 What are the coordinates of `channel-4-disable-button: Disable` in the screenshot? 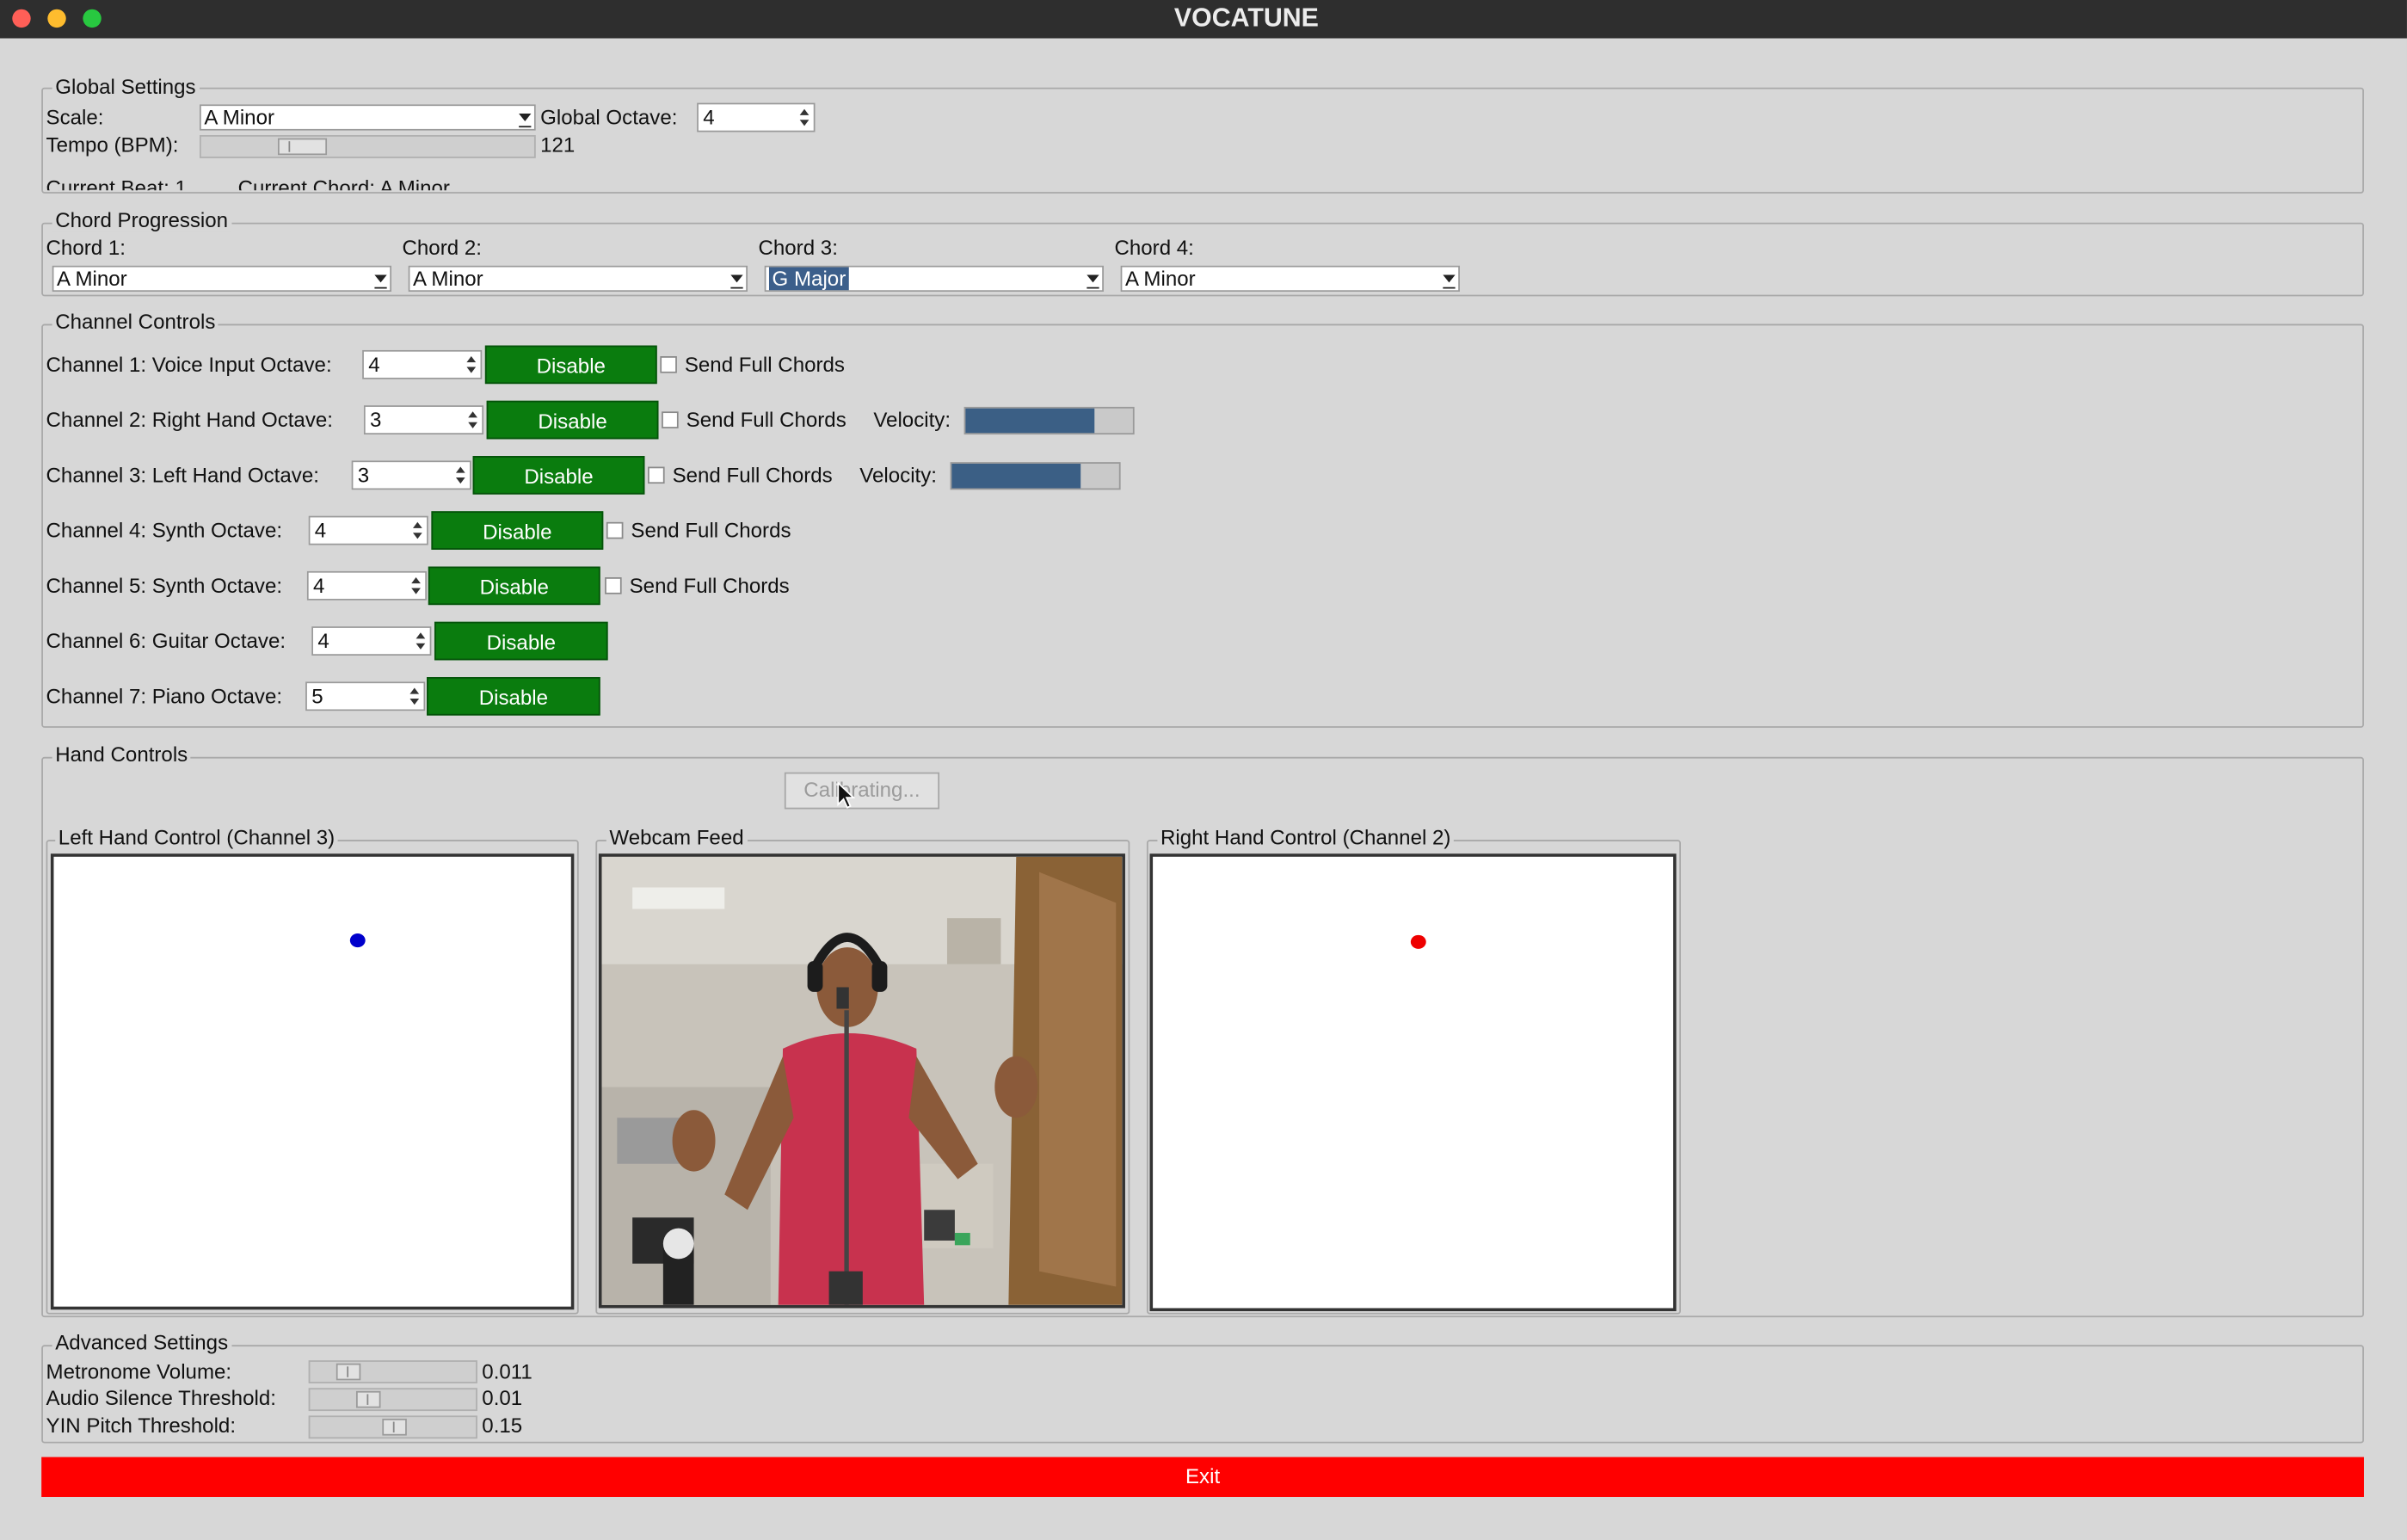 It's located at (518, 531).